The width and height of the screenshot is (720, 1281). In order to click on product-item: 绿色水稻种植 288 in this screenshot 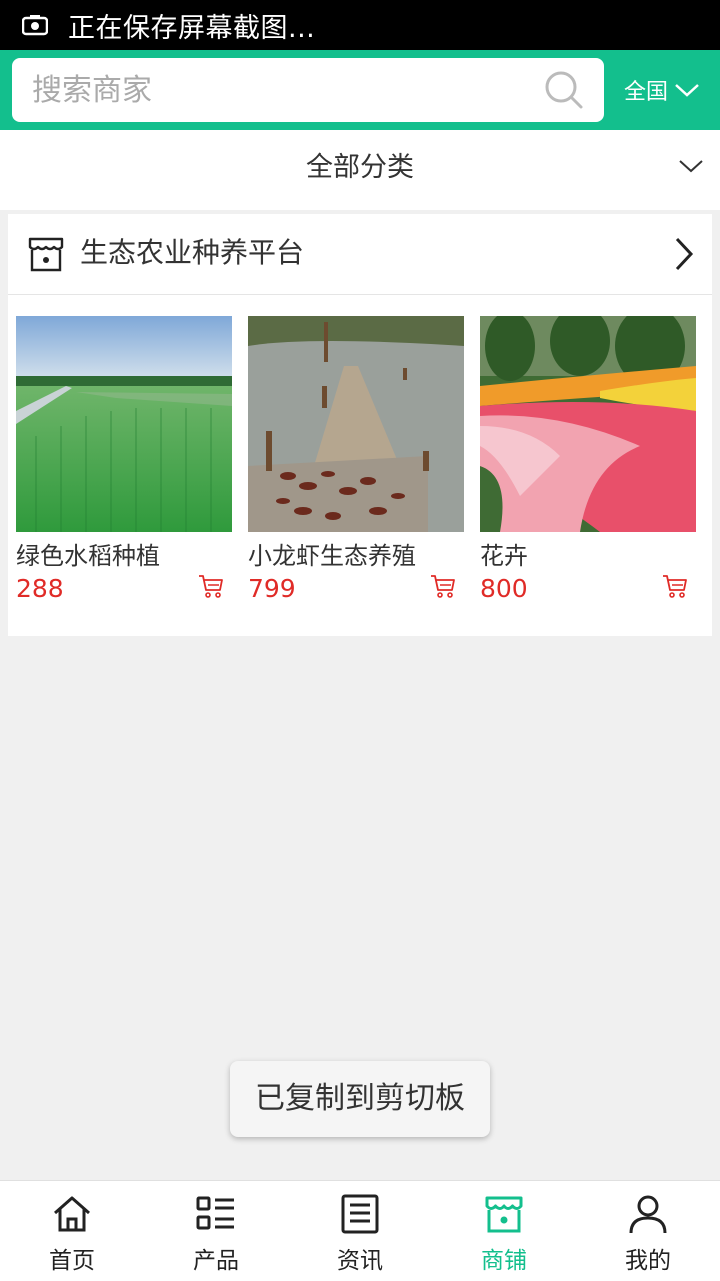, I will do `click(124, 460)`.